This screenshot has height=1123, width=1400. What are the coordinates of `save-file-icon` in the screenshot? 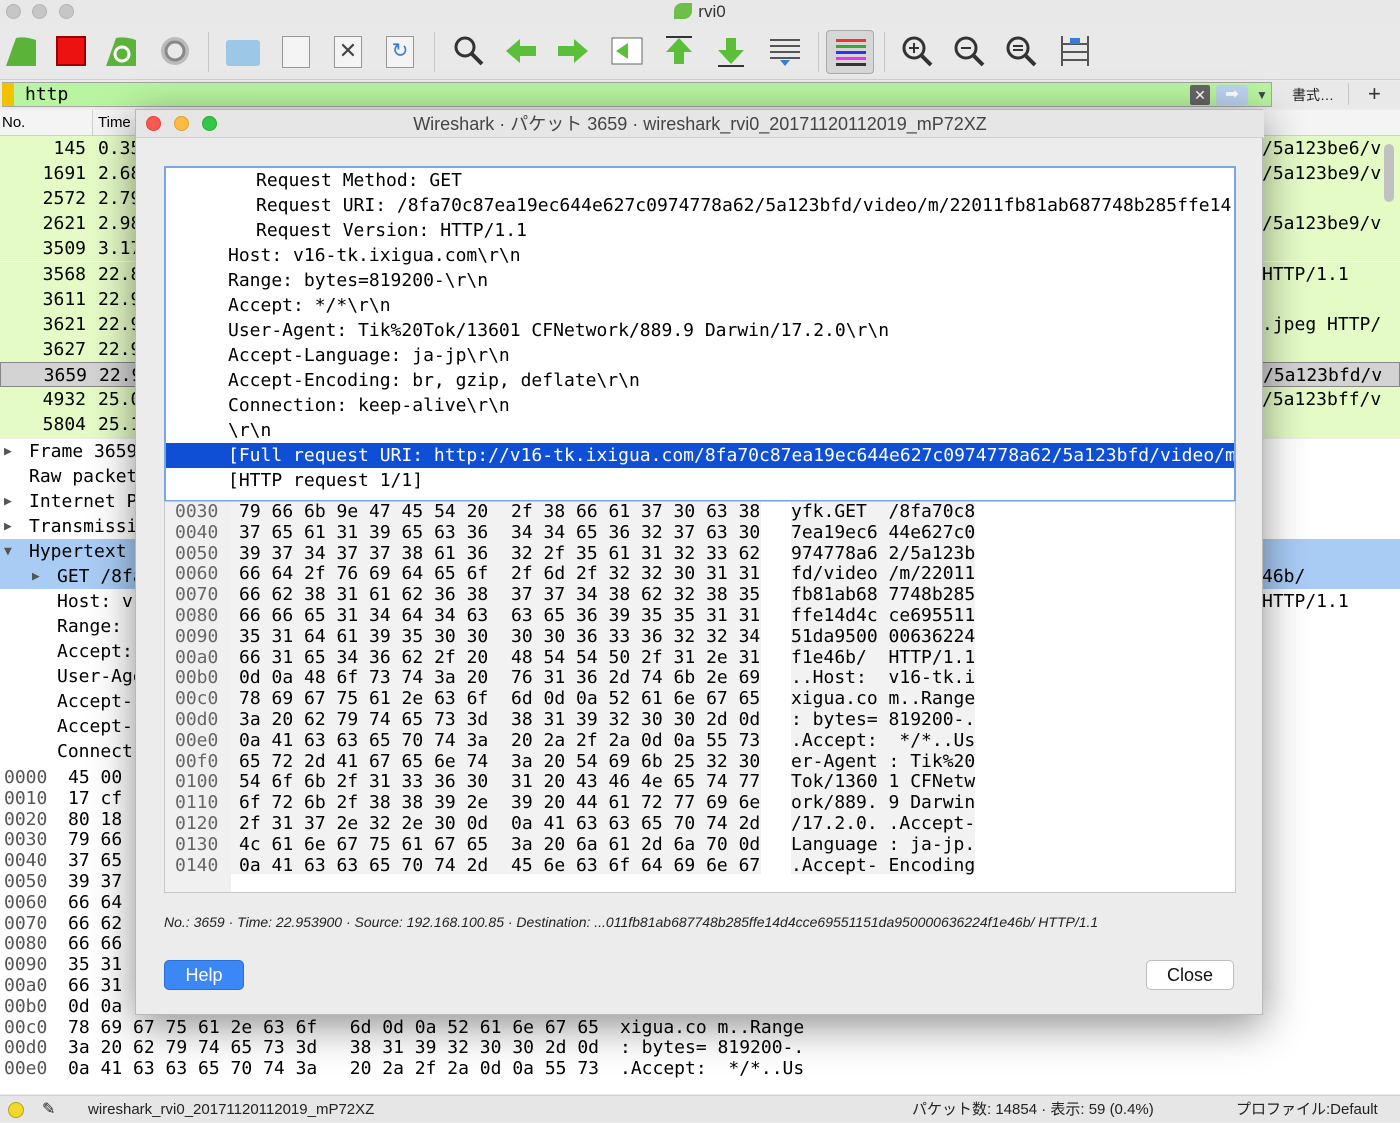 It's located at (296, 52).